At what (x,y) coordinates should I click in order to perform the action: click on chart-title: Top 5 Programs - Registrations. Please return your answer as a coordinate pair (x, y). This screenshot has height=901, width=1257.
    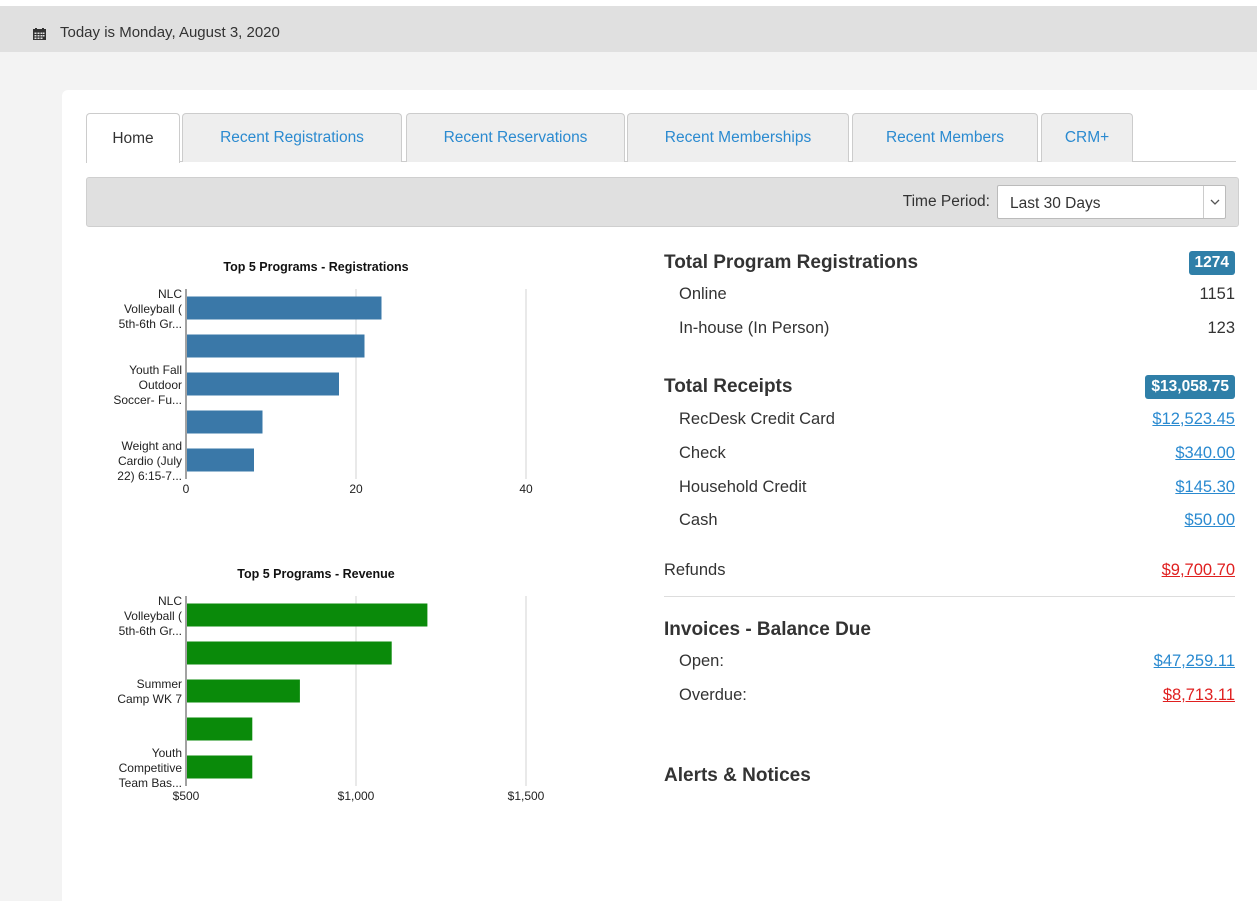
    Looking at the image, I should click on (315, 267).